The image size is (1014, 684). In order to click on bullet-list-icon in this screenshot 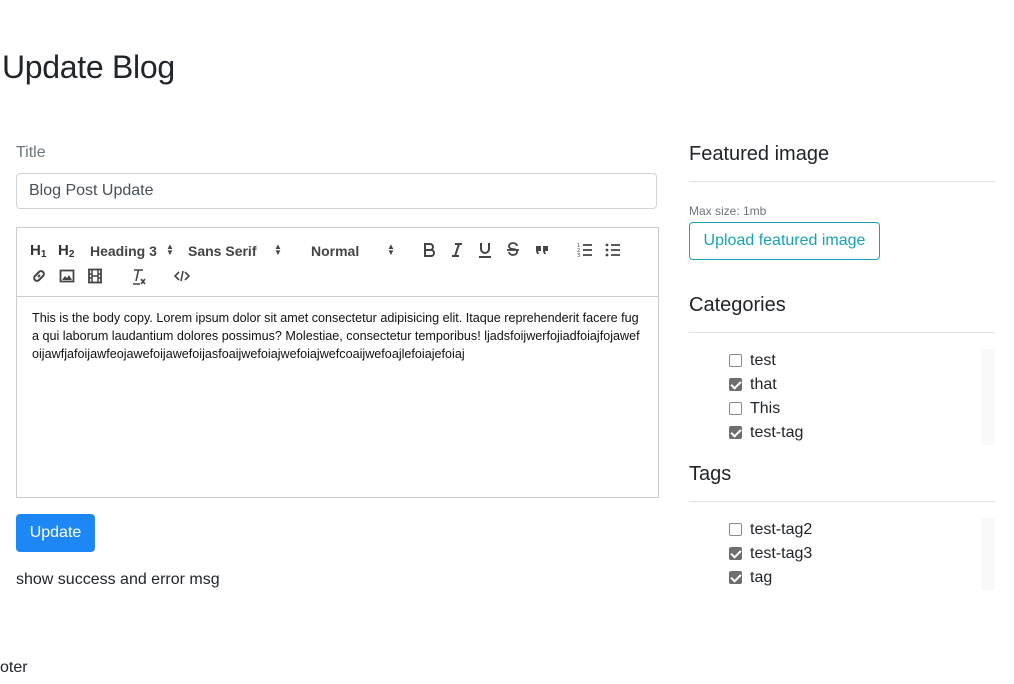, I will do `click(612, 250)`.